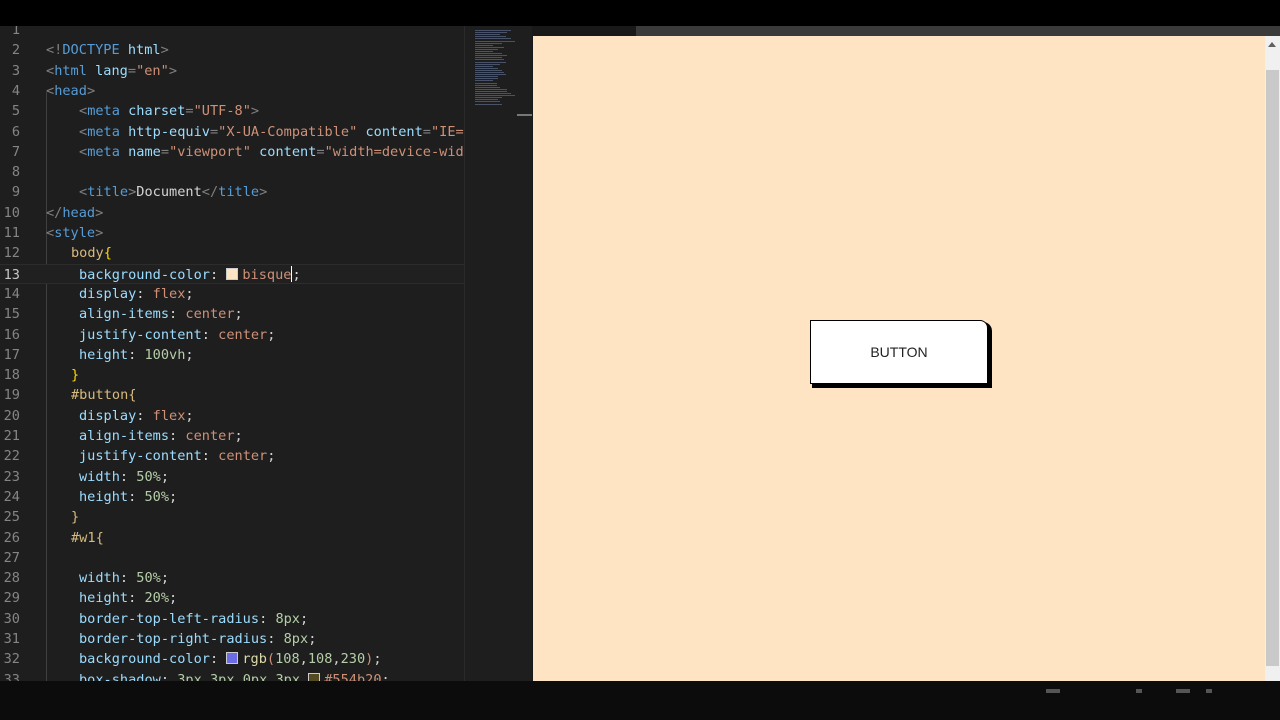 The height and width of the screenshot is (720, 1280). I want to click on code-line: 14 display: flex;, so click(232, 294).